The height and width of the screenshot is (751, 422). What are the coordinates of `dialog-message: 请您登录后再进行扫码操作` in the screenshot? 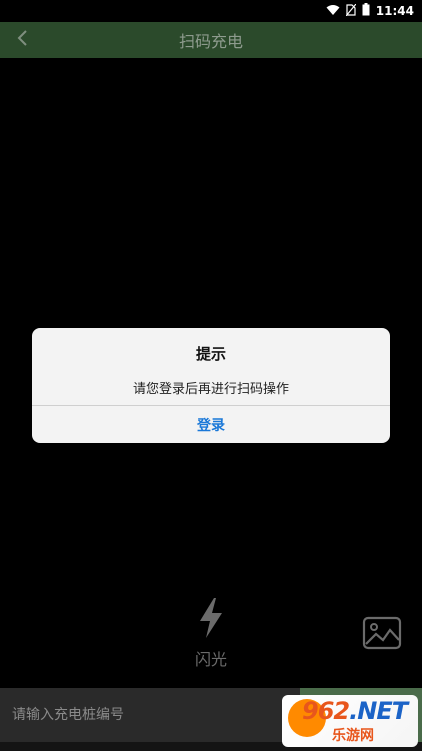 It's located at (210, 389).